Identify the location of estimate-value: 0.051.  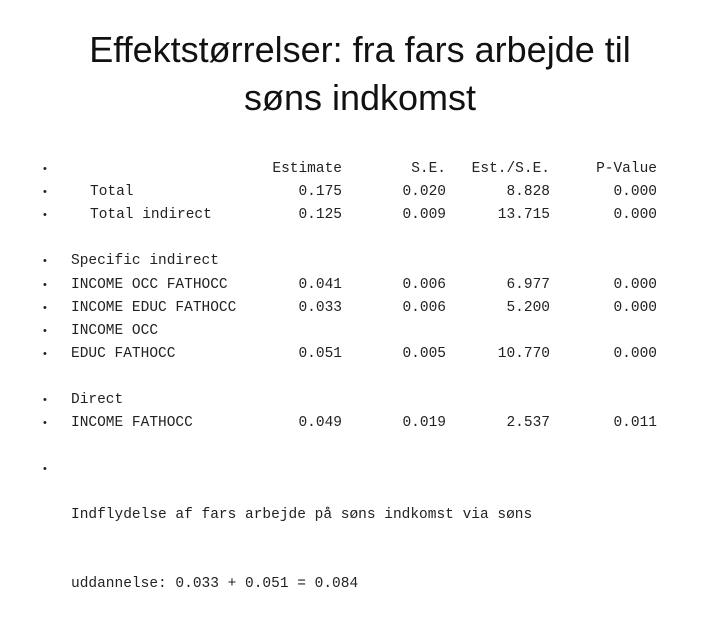
(320, 354).